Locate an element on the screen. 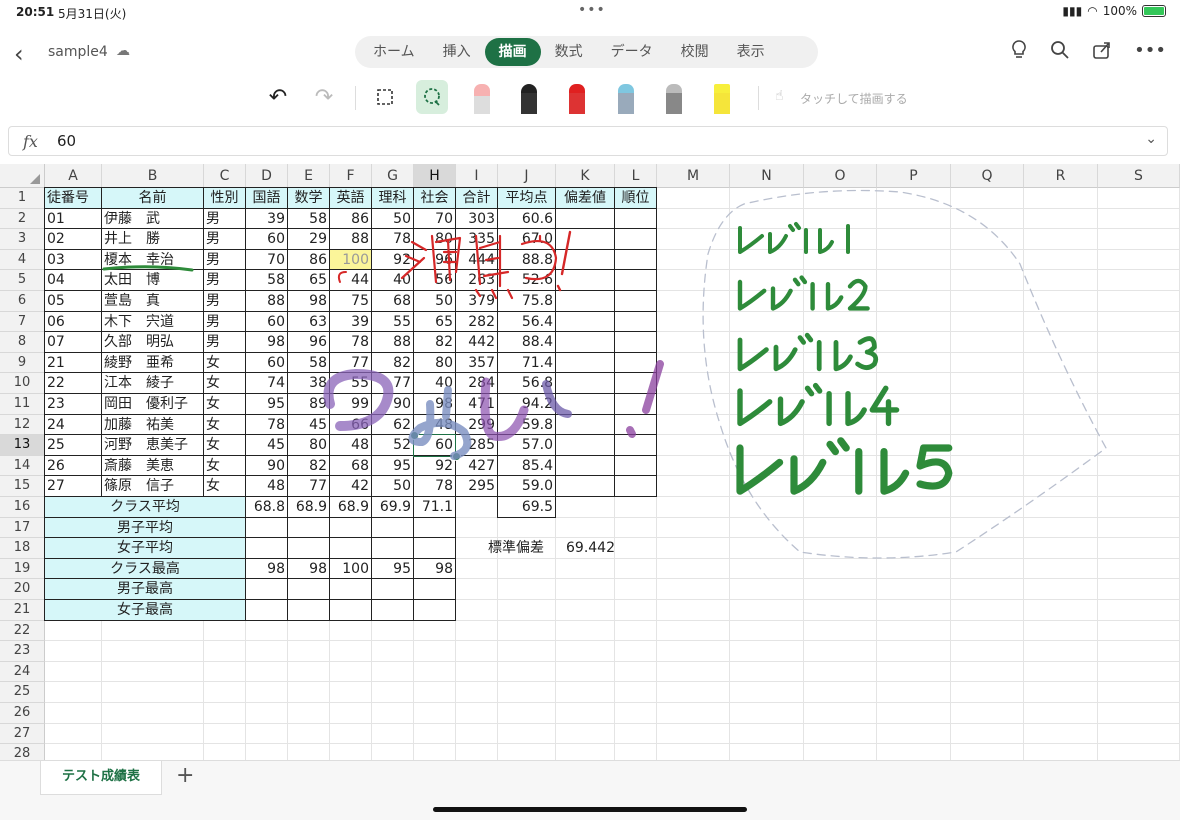 The width and height of the screenshot is (1180, 820). cell-B15: 篠原 信子 is located at coordinates (152, 486).